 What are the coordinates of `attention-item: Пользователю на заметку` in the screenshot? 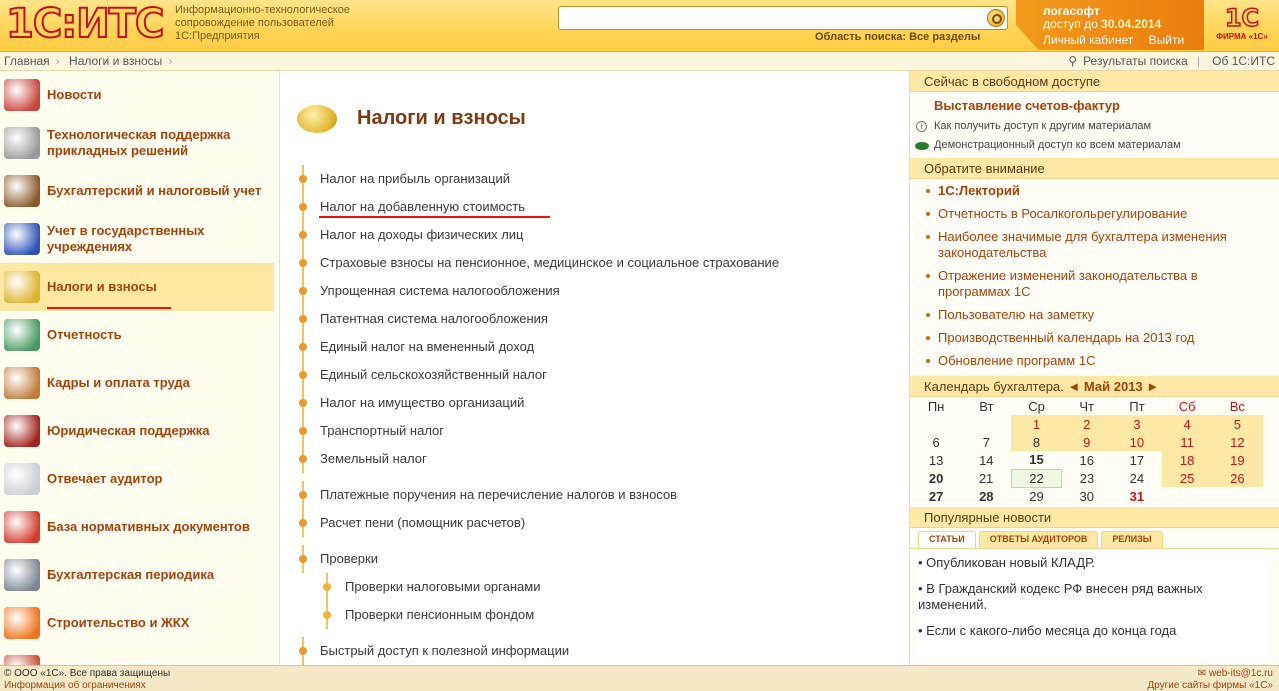 It's located at (1096, 315).